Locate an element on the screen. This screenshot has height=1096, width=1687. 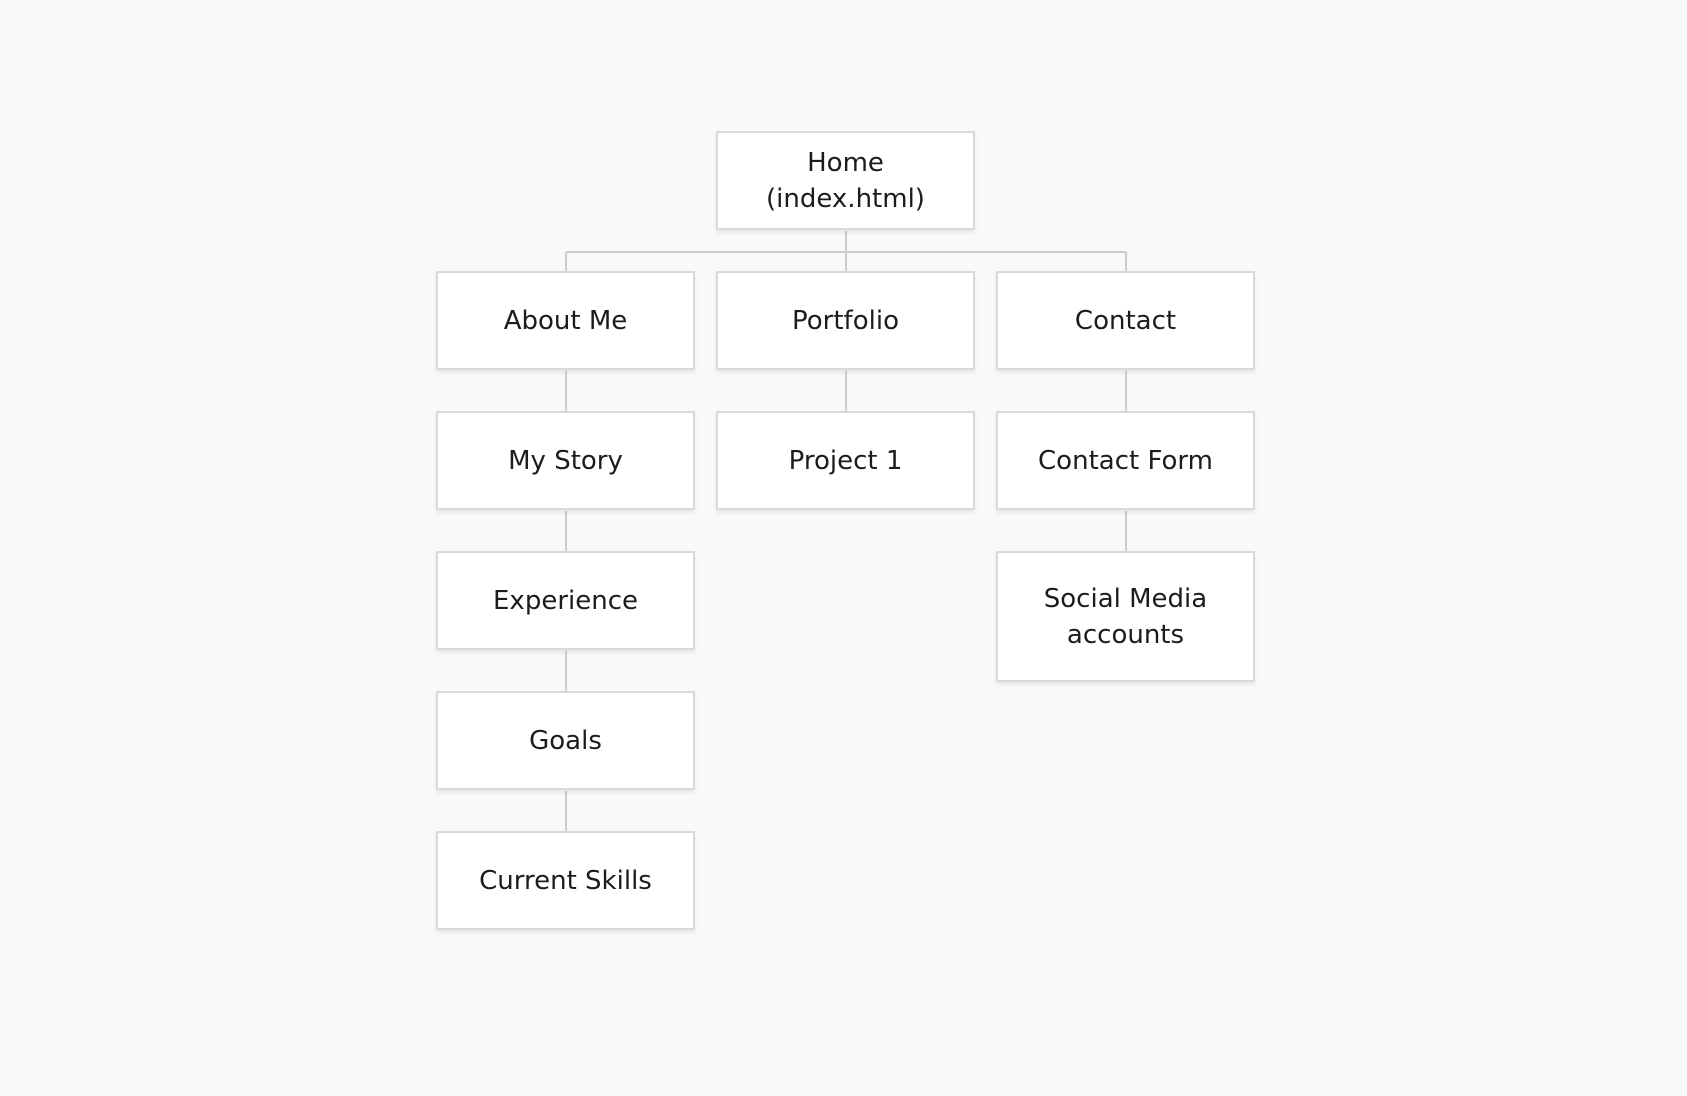
node-home-label: Home (index.html) is located at coordinates (845, 180).